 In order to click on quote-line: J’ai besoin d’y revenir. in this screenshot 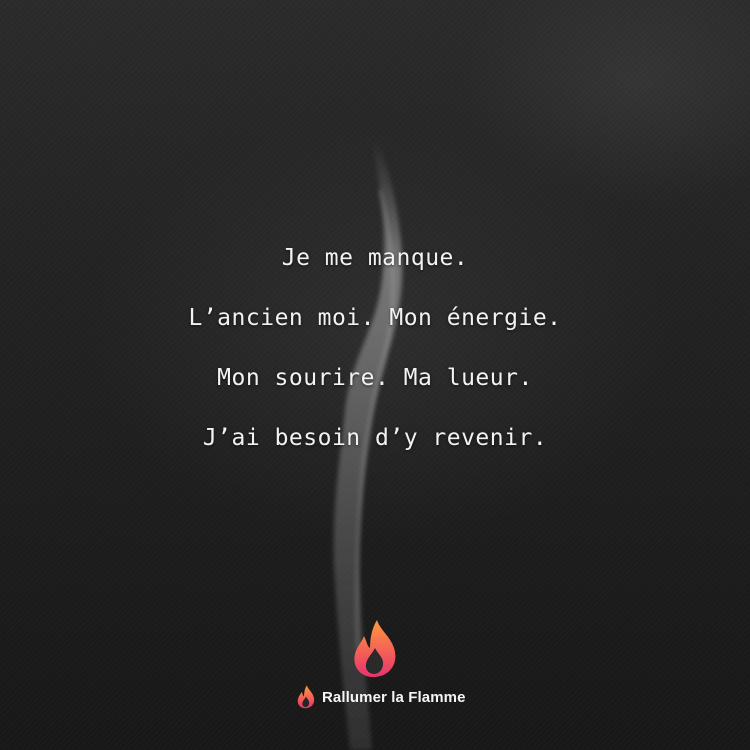, I will do `click(375, 438)`.